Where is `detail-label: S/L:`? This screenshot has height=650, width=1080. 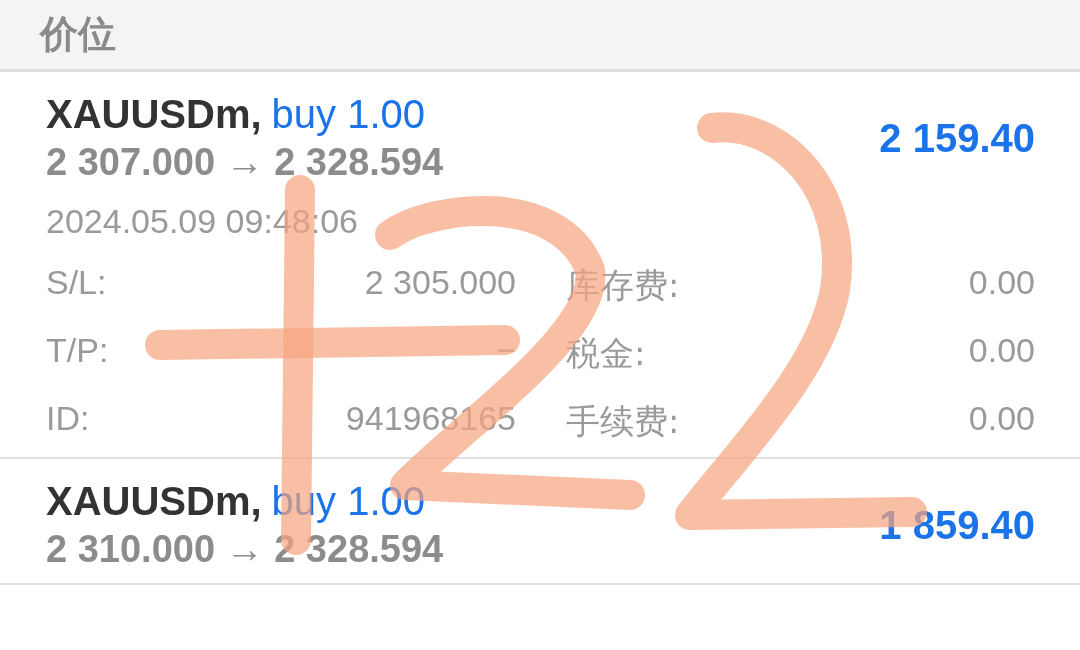 detail-label: S/L: is located at coordinates (77, 283).